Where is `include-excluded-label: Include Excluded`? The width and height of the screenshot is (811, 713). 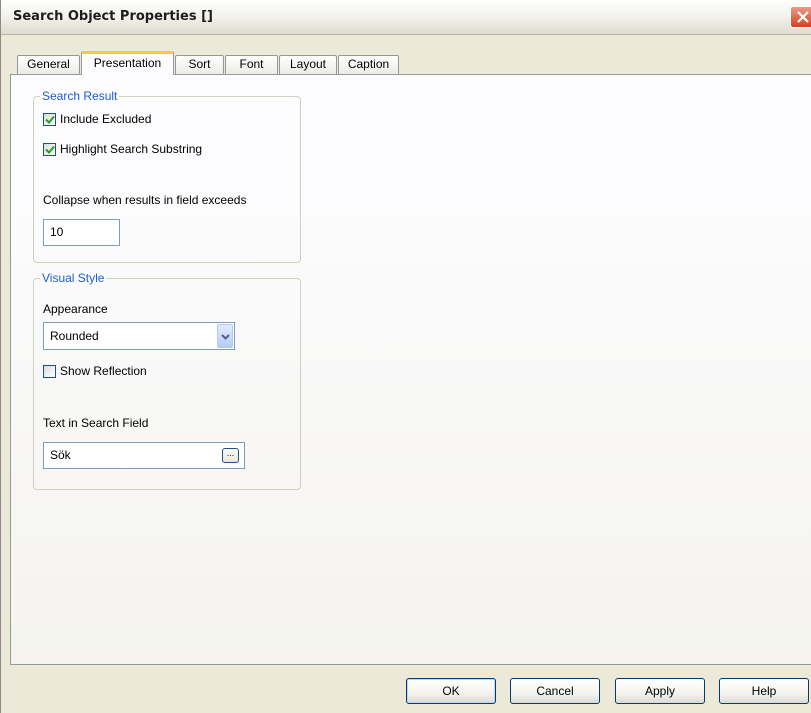
include-excluded-label: Include Excluded is located at coordinates (106, 119).